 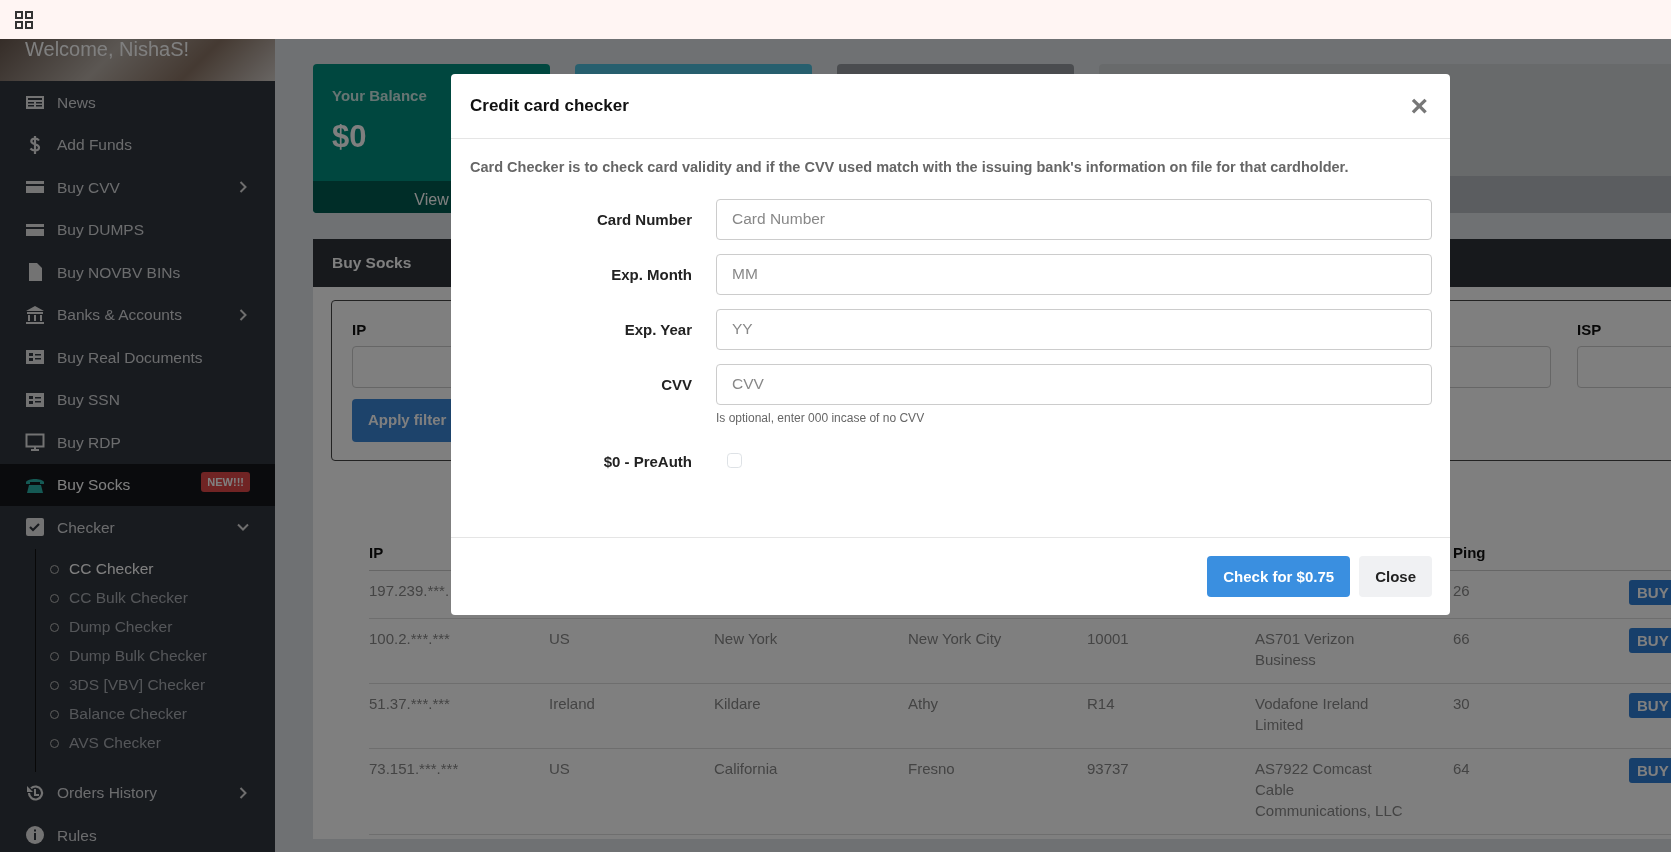 What do you see at coordinates (24, 19) in the screenshot?
I see `grid-icon` at bounding box center [24, 19].